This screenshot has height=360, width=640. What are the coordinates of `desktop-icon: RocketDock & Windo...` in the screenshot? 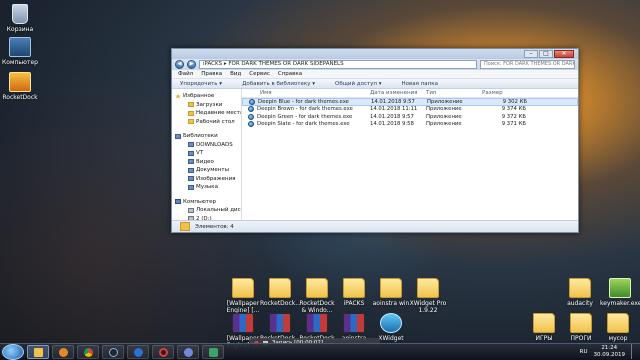 It's located at (317, 296).